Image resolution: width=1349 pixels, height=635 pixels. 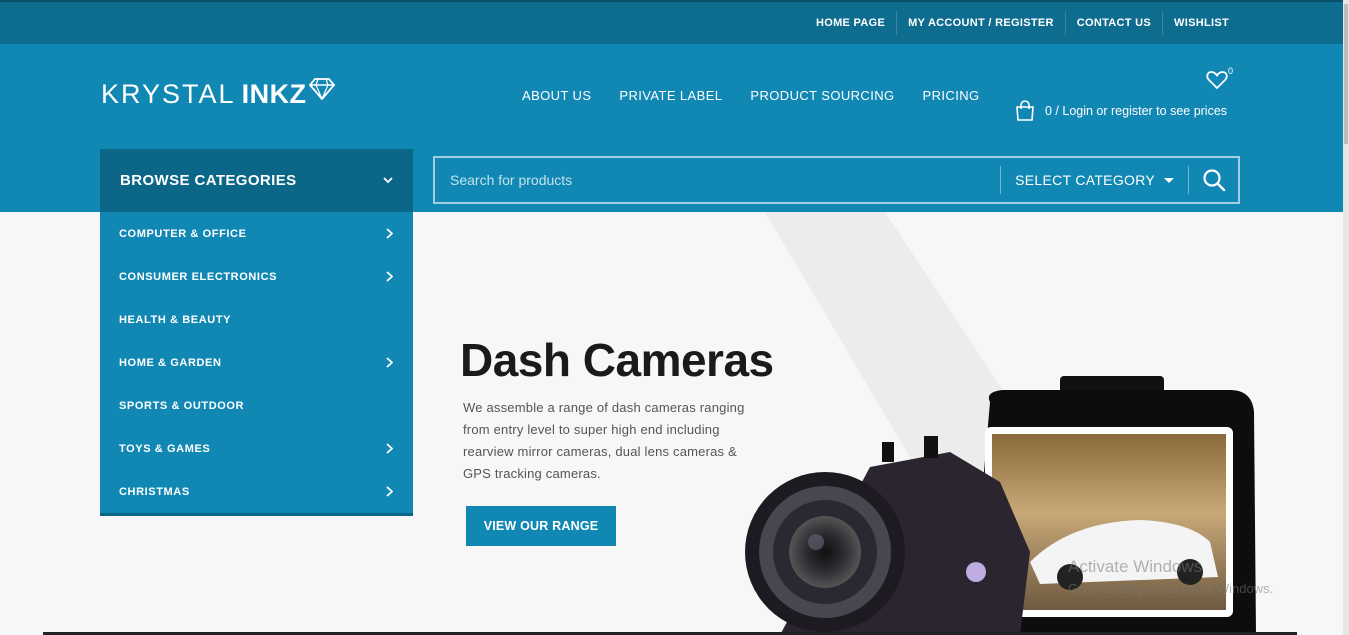 I want to click on scrollbar, so click(x=1346, y=317).